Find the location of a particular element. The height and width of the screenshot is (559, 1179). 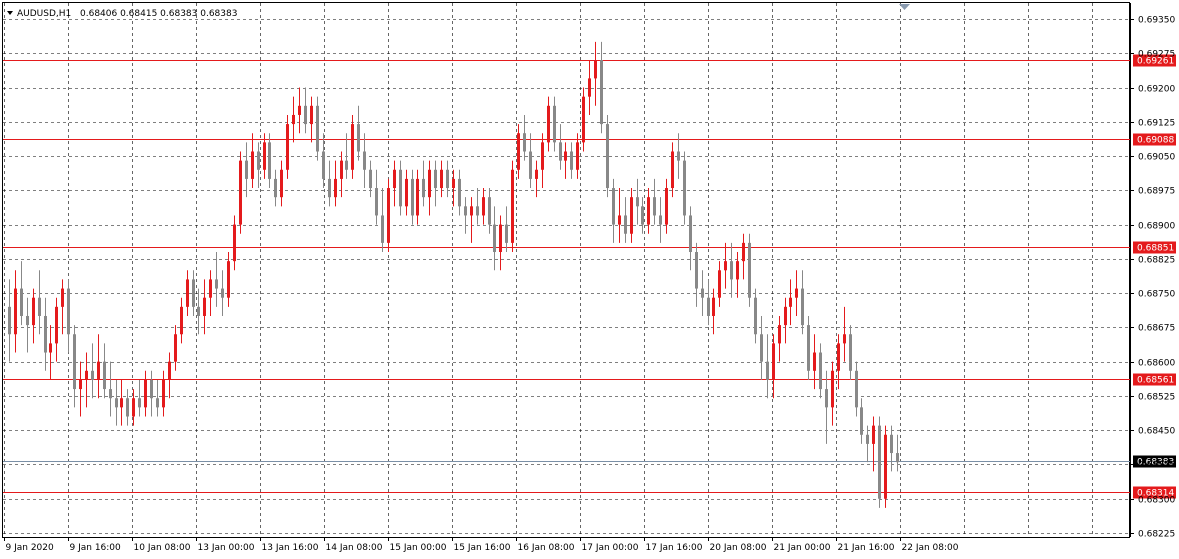

ohlc-label: 0.68406 0.68415 0.68383 0.68383 is located at coordinates (158, 14).